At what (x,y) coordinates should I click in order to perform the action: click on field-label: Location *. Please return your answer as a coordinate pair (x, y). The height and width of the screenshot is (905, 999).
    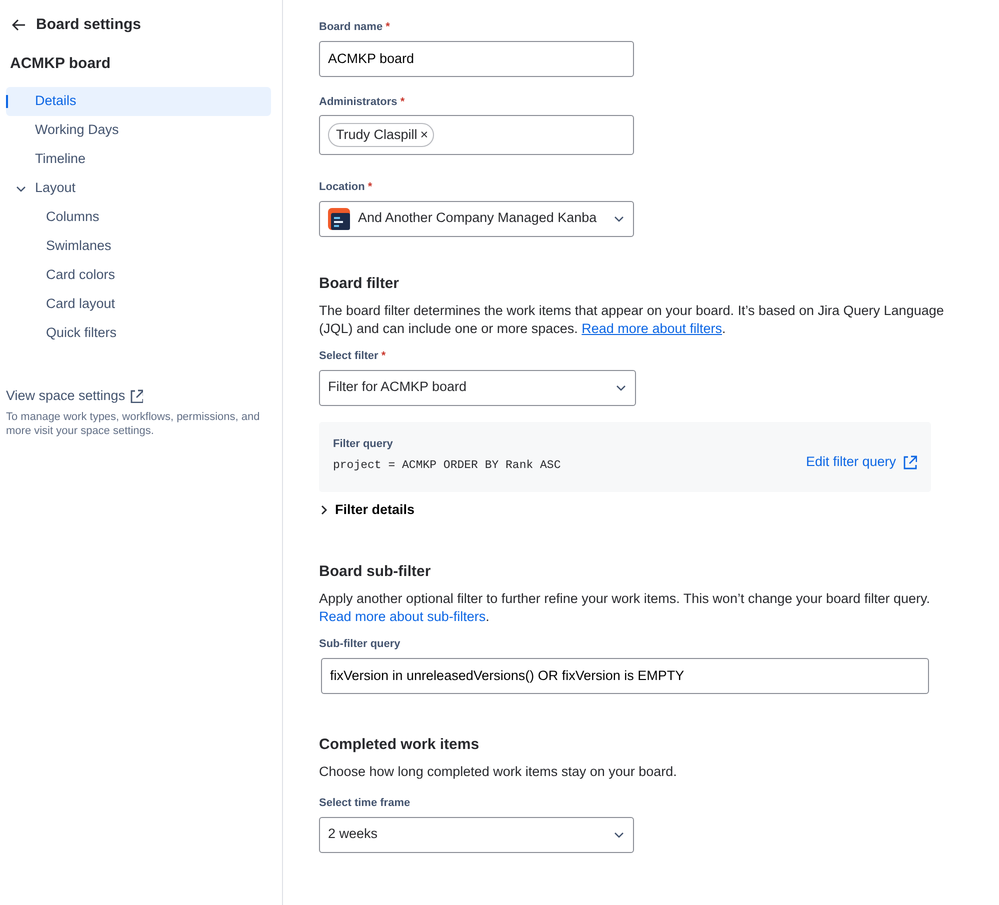
    Looking at the image, I should click on (346, 187).